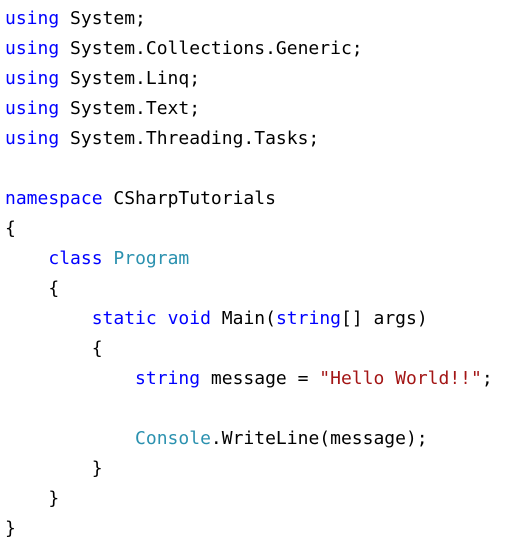 Image resolution: width=531 pixels, height=545 pixels. I want to click on code-line: using System.Threading.Tasks;, so click(162, 139).